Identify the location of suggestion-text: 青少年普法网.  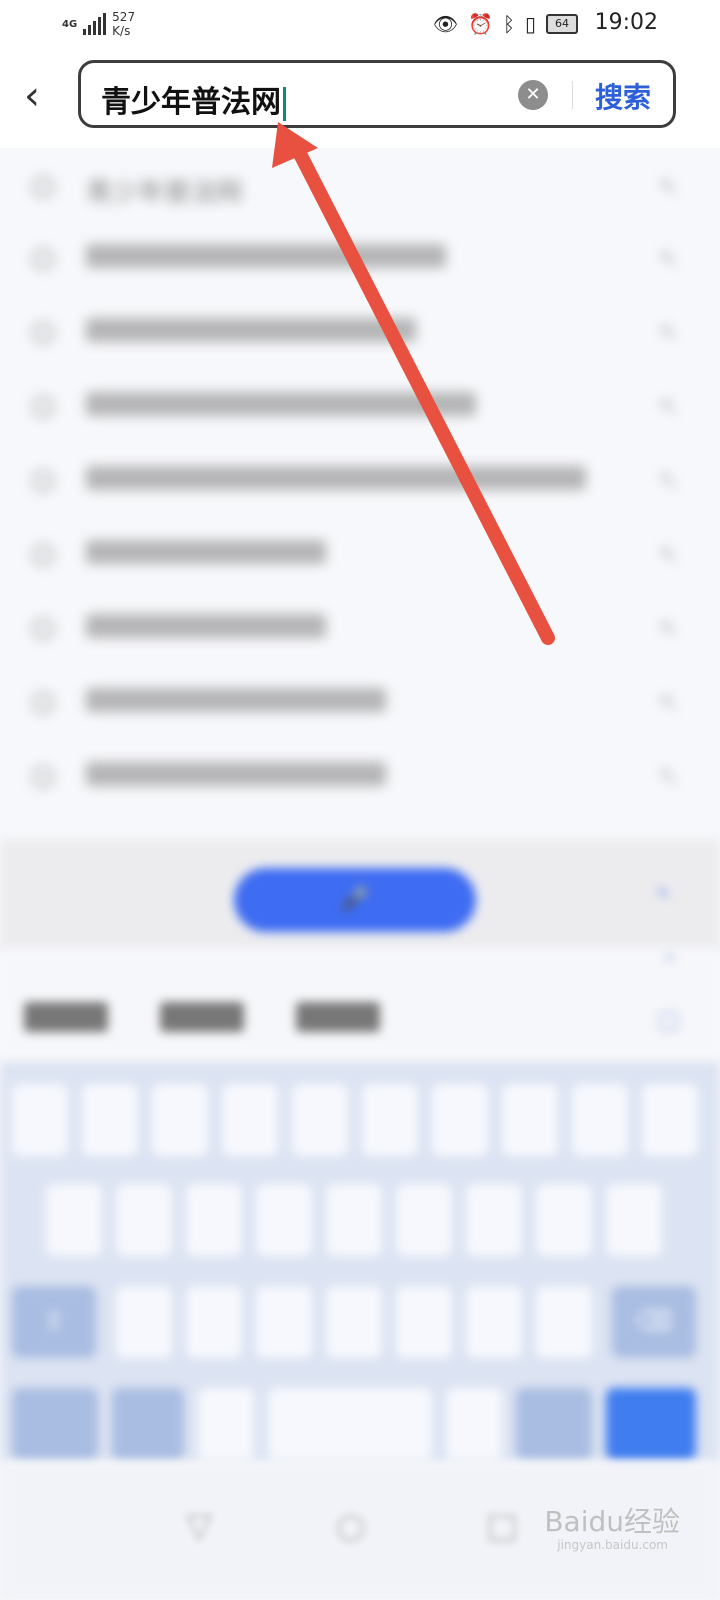
(164, 193).